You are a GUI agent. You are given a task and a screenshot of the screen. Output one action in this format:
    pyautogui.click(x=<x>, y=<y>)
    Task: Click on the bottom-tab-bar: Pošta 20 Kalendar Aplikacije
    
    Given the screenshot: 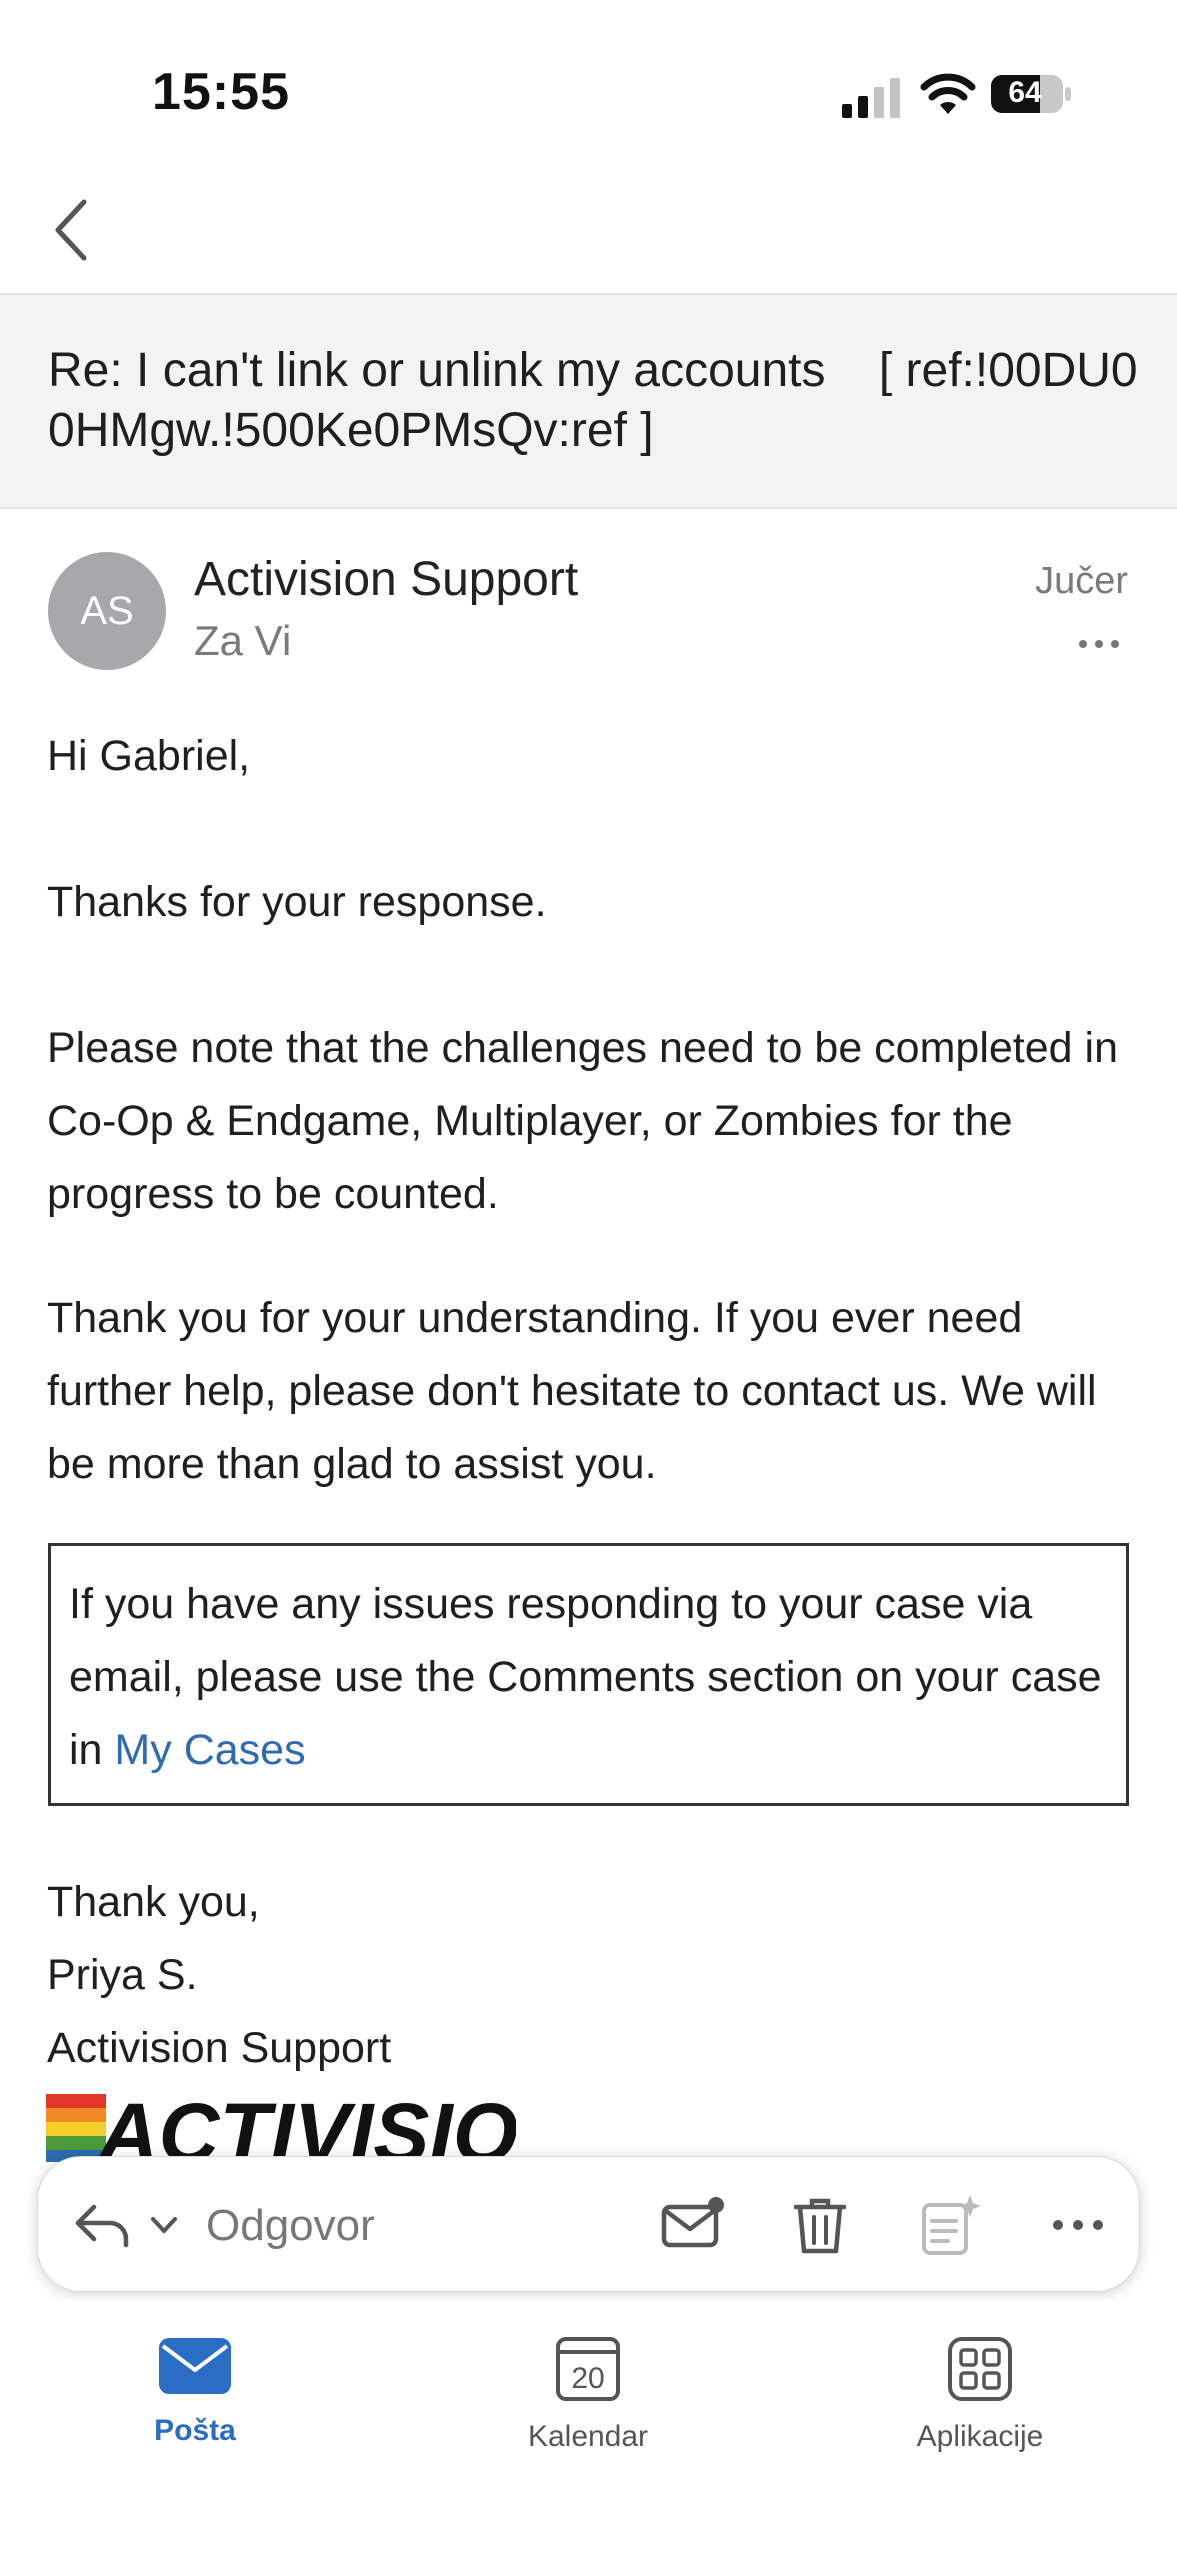 What is the action you would take?
    pyautogui.click(x=588, y=2430)
    